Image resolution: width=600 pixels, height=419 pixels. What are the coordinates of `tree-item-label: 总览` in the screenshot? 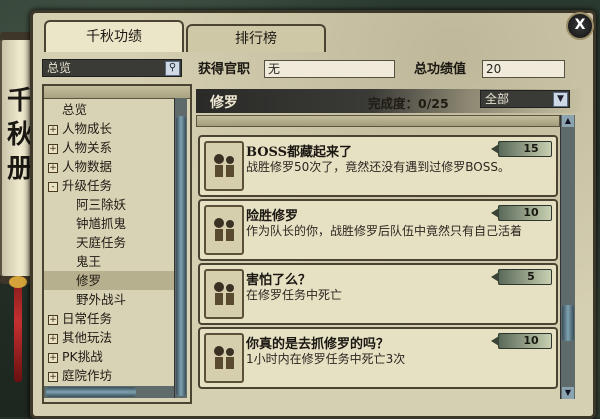 It's located at (75, 109).